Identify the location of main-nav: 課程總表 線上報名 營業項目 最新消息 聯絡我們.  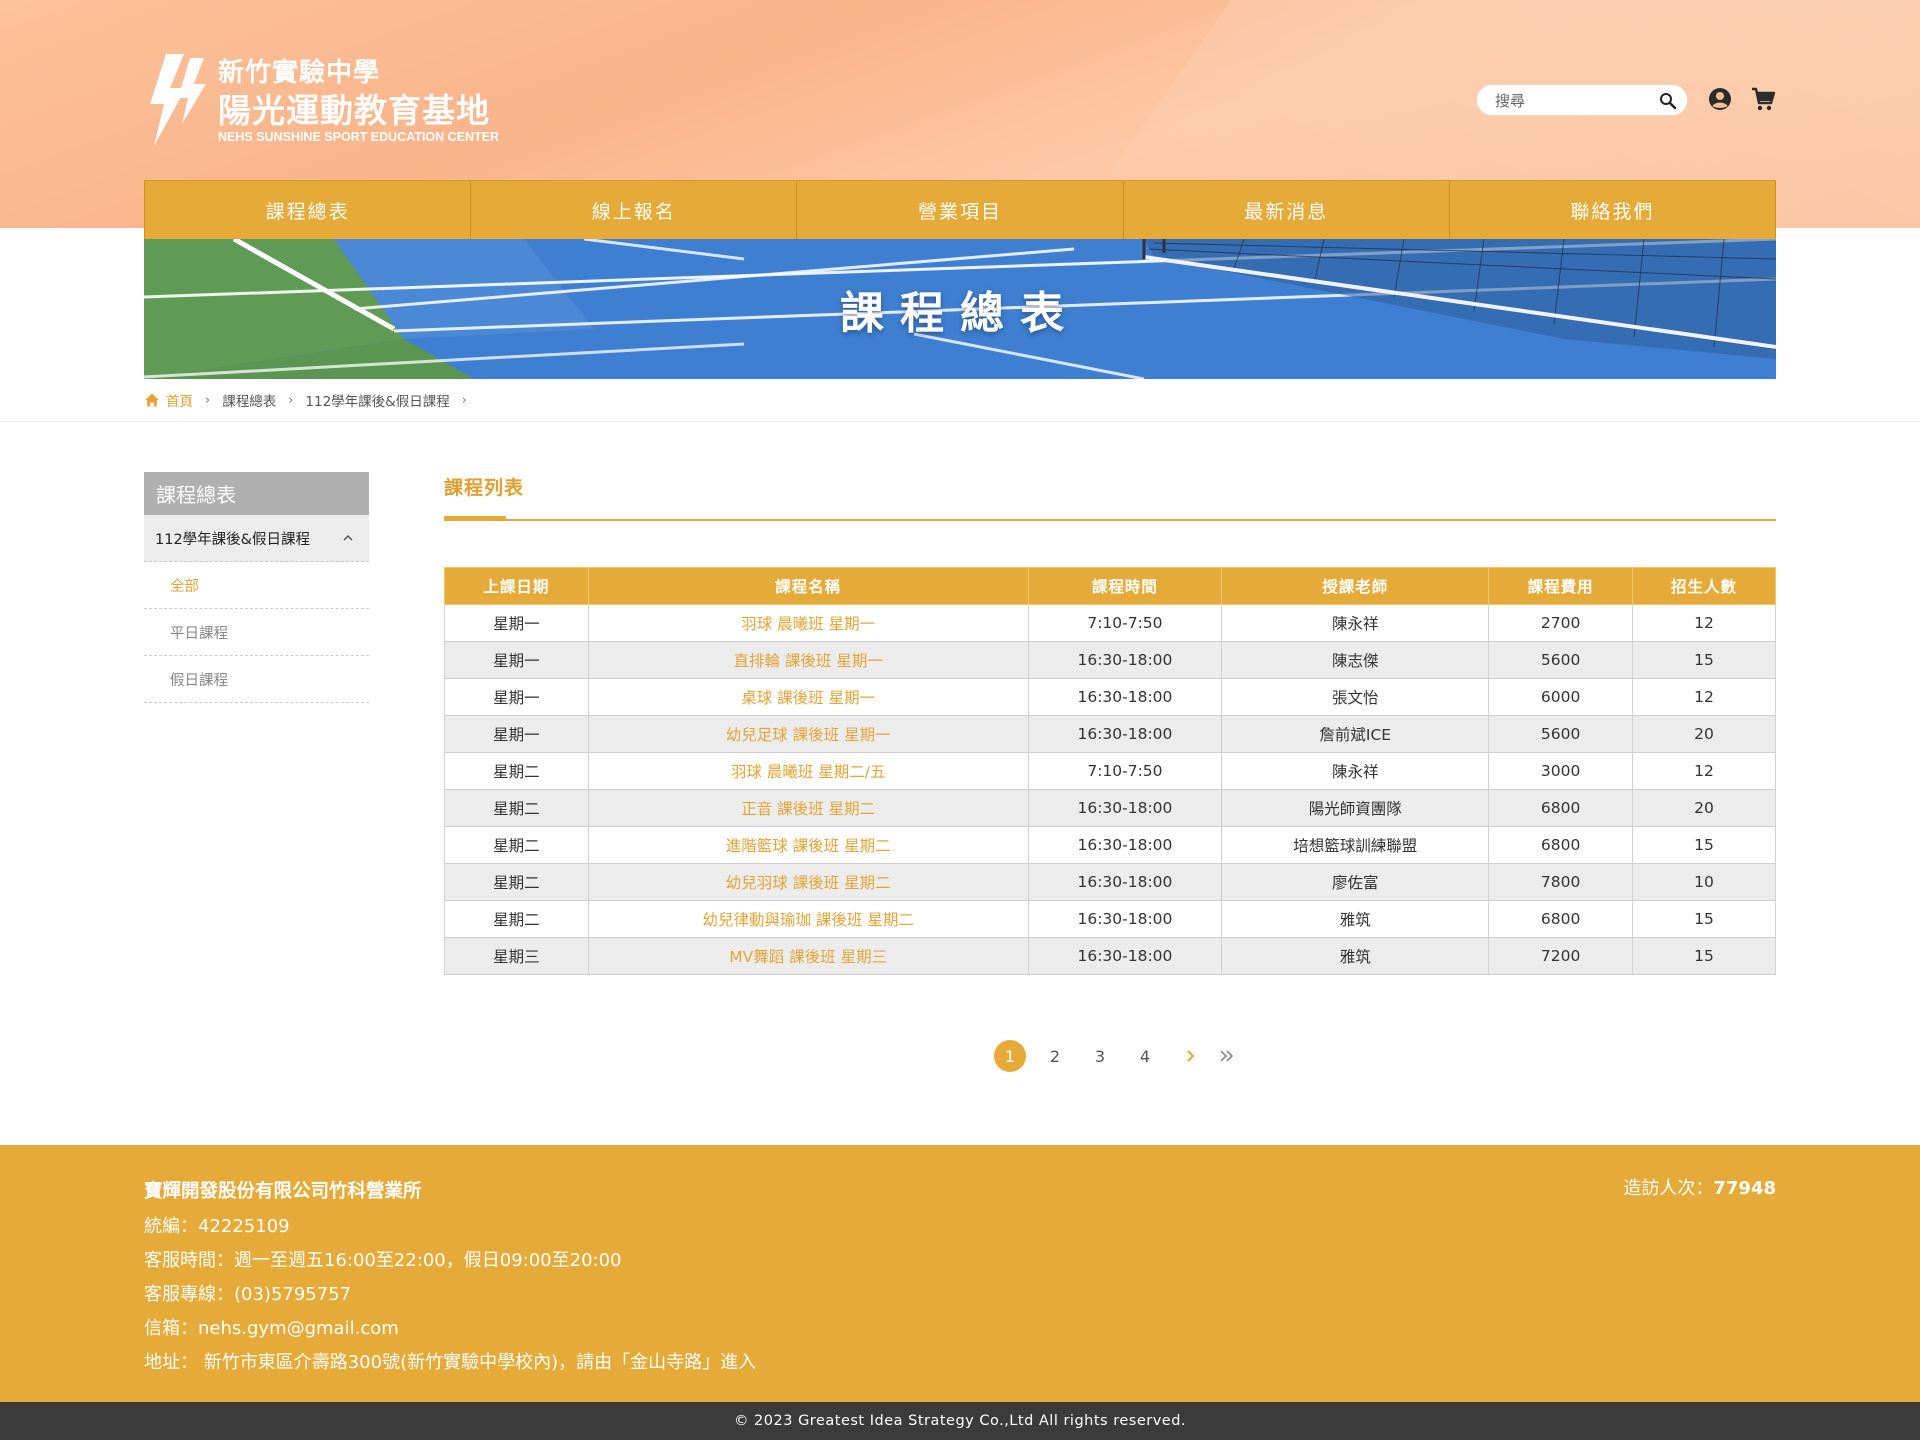
(960, 209).